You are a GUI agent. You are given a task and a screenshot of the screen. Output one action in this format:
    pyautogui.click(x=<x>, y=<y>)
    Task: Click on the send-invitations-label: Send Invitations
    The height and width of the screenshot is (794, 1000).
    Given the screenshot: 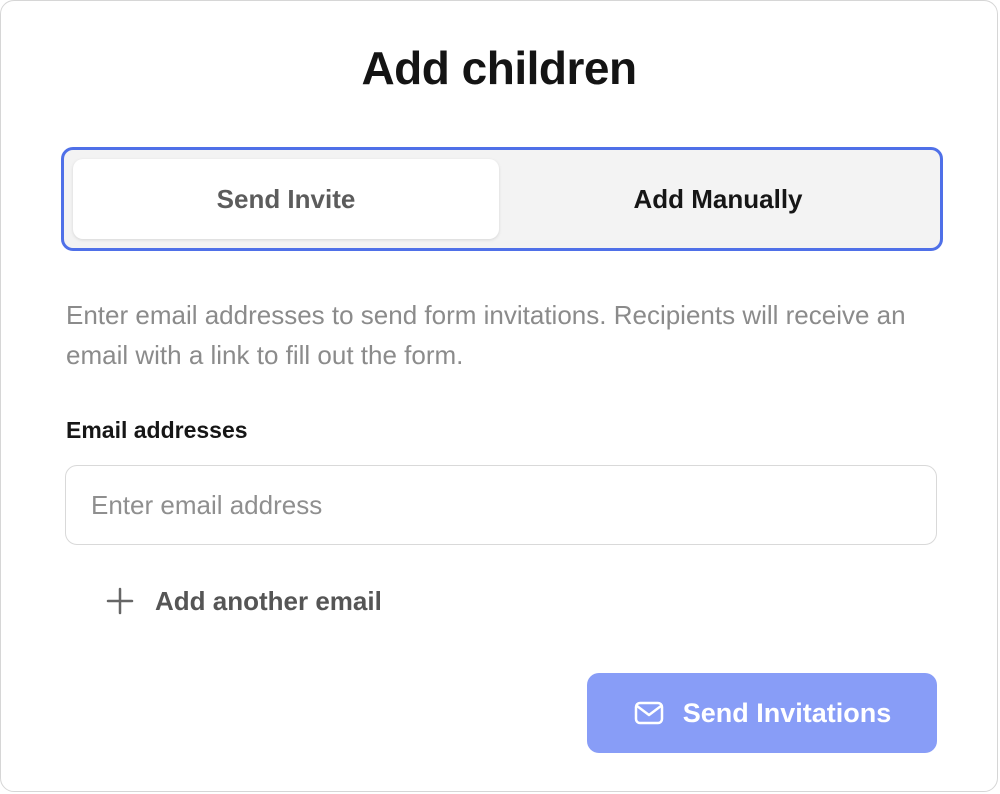 What is the action you would take?
    pyautogui.click(x=787, y=712)
    